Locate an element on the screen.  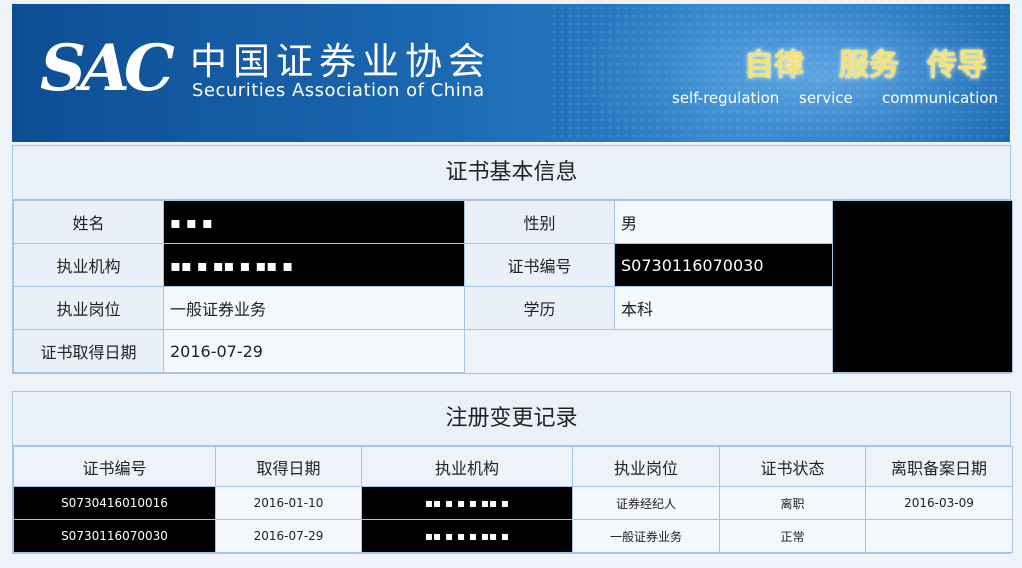
slogan-communication-en: communication is located at coordinates (940, 98).